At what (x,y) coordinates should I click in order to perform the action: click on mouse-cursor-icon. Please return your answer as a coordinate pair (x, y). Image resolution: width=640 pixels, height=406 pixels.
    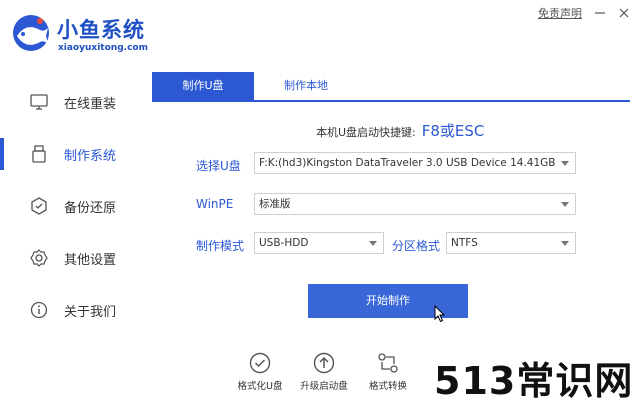
    Looking at the image, I should click on (440, 314).